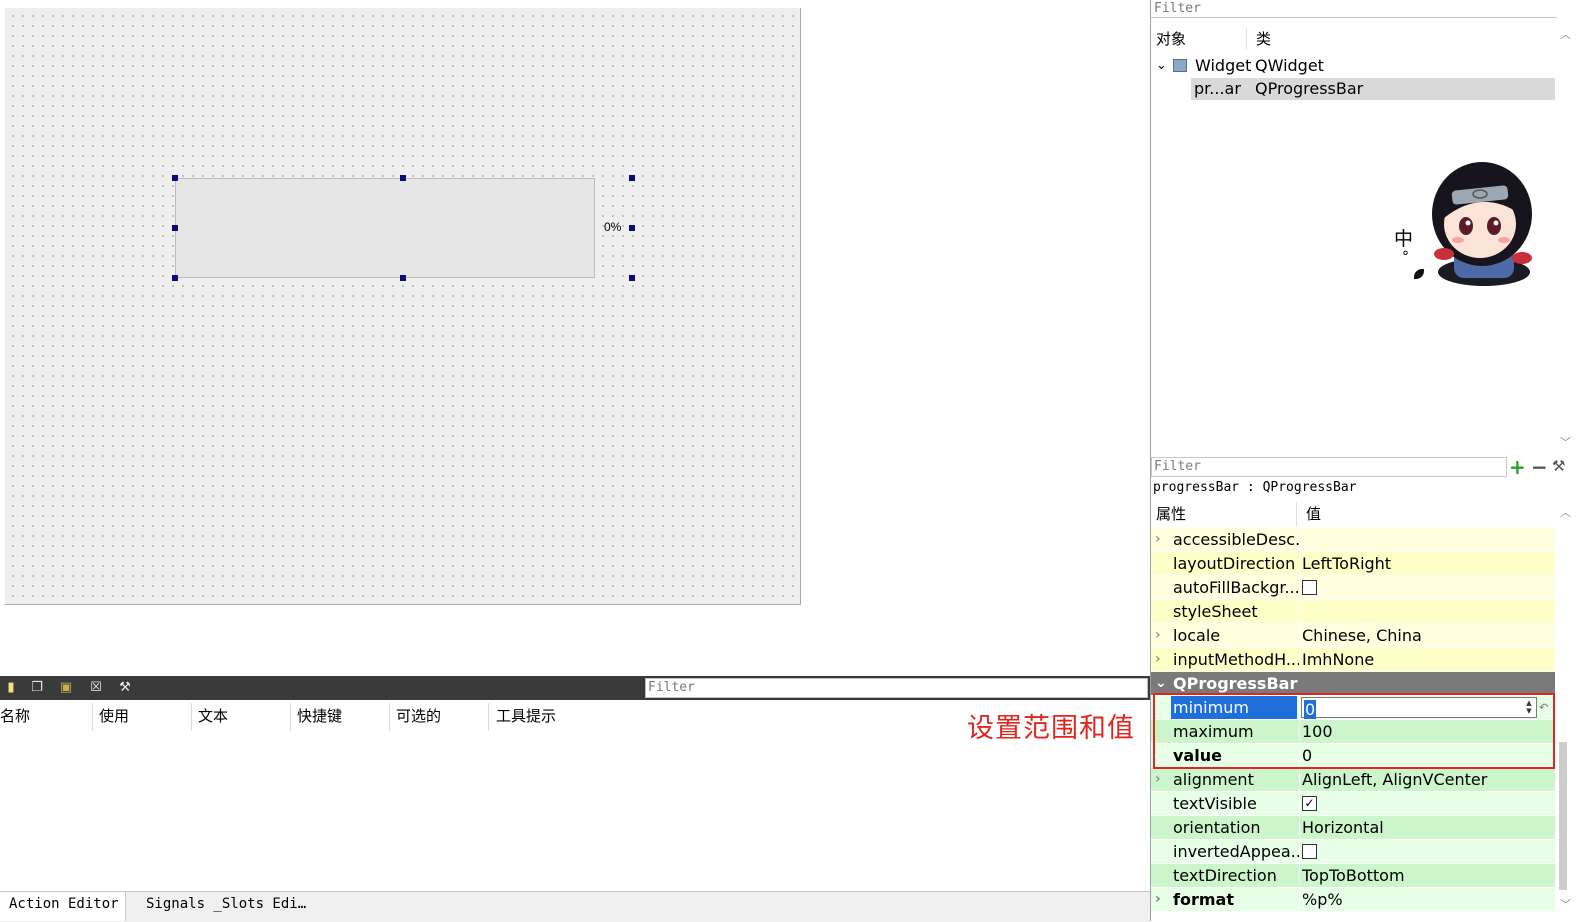  I want to click on property-name: format, so click(1203, 899).